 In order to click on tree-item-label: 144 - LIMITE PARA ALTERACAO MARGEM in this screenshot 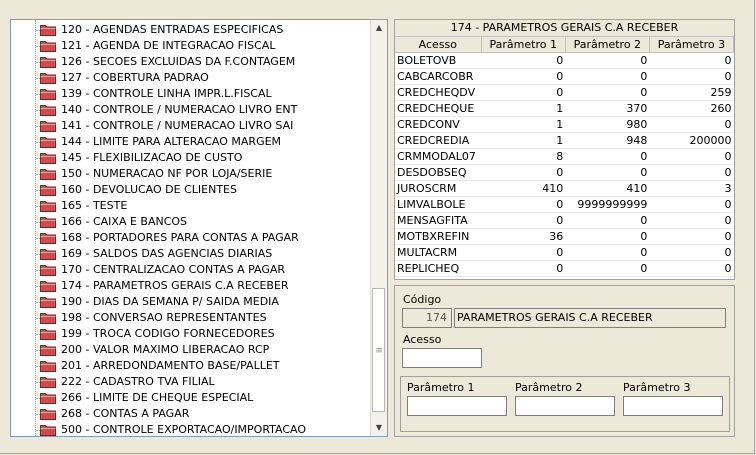, I will do `click(171, 141)`.